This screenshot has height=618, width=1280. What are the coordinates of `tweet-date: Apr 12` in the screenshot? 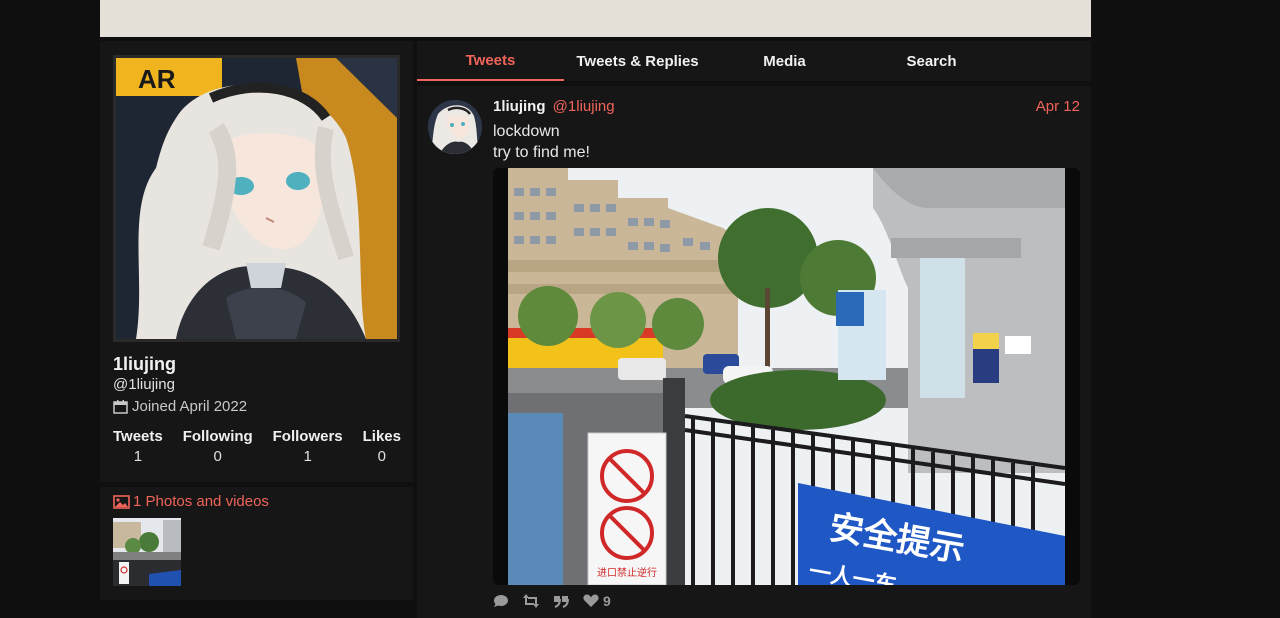 It's located at (1058, 106).